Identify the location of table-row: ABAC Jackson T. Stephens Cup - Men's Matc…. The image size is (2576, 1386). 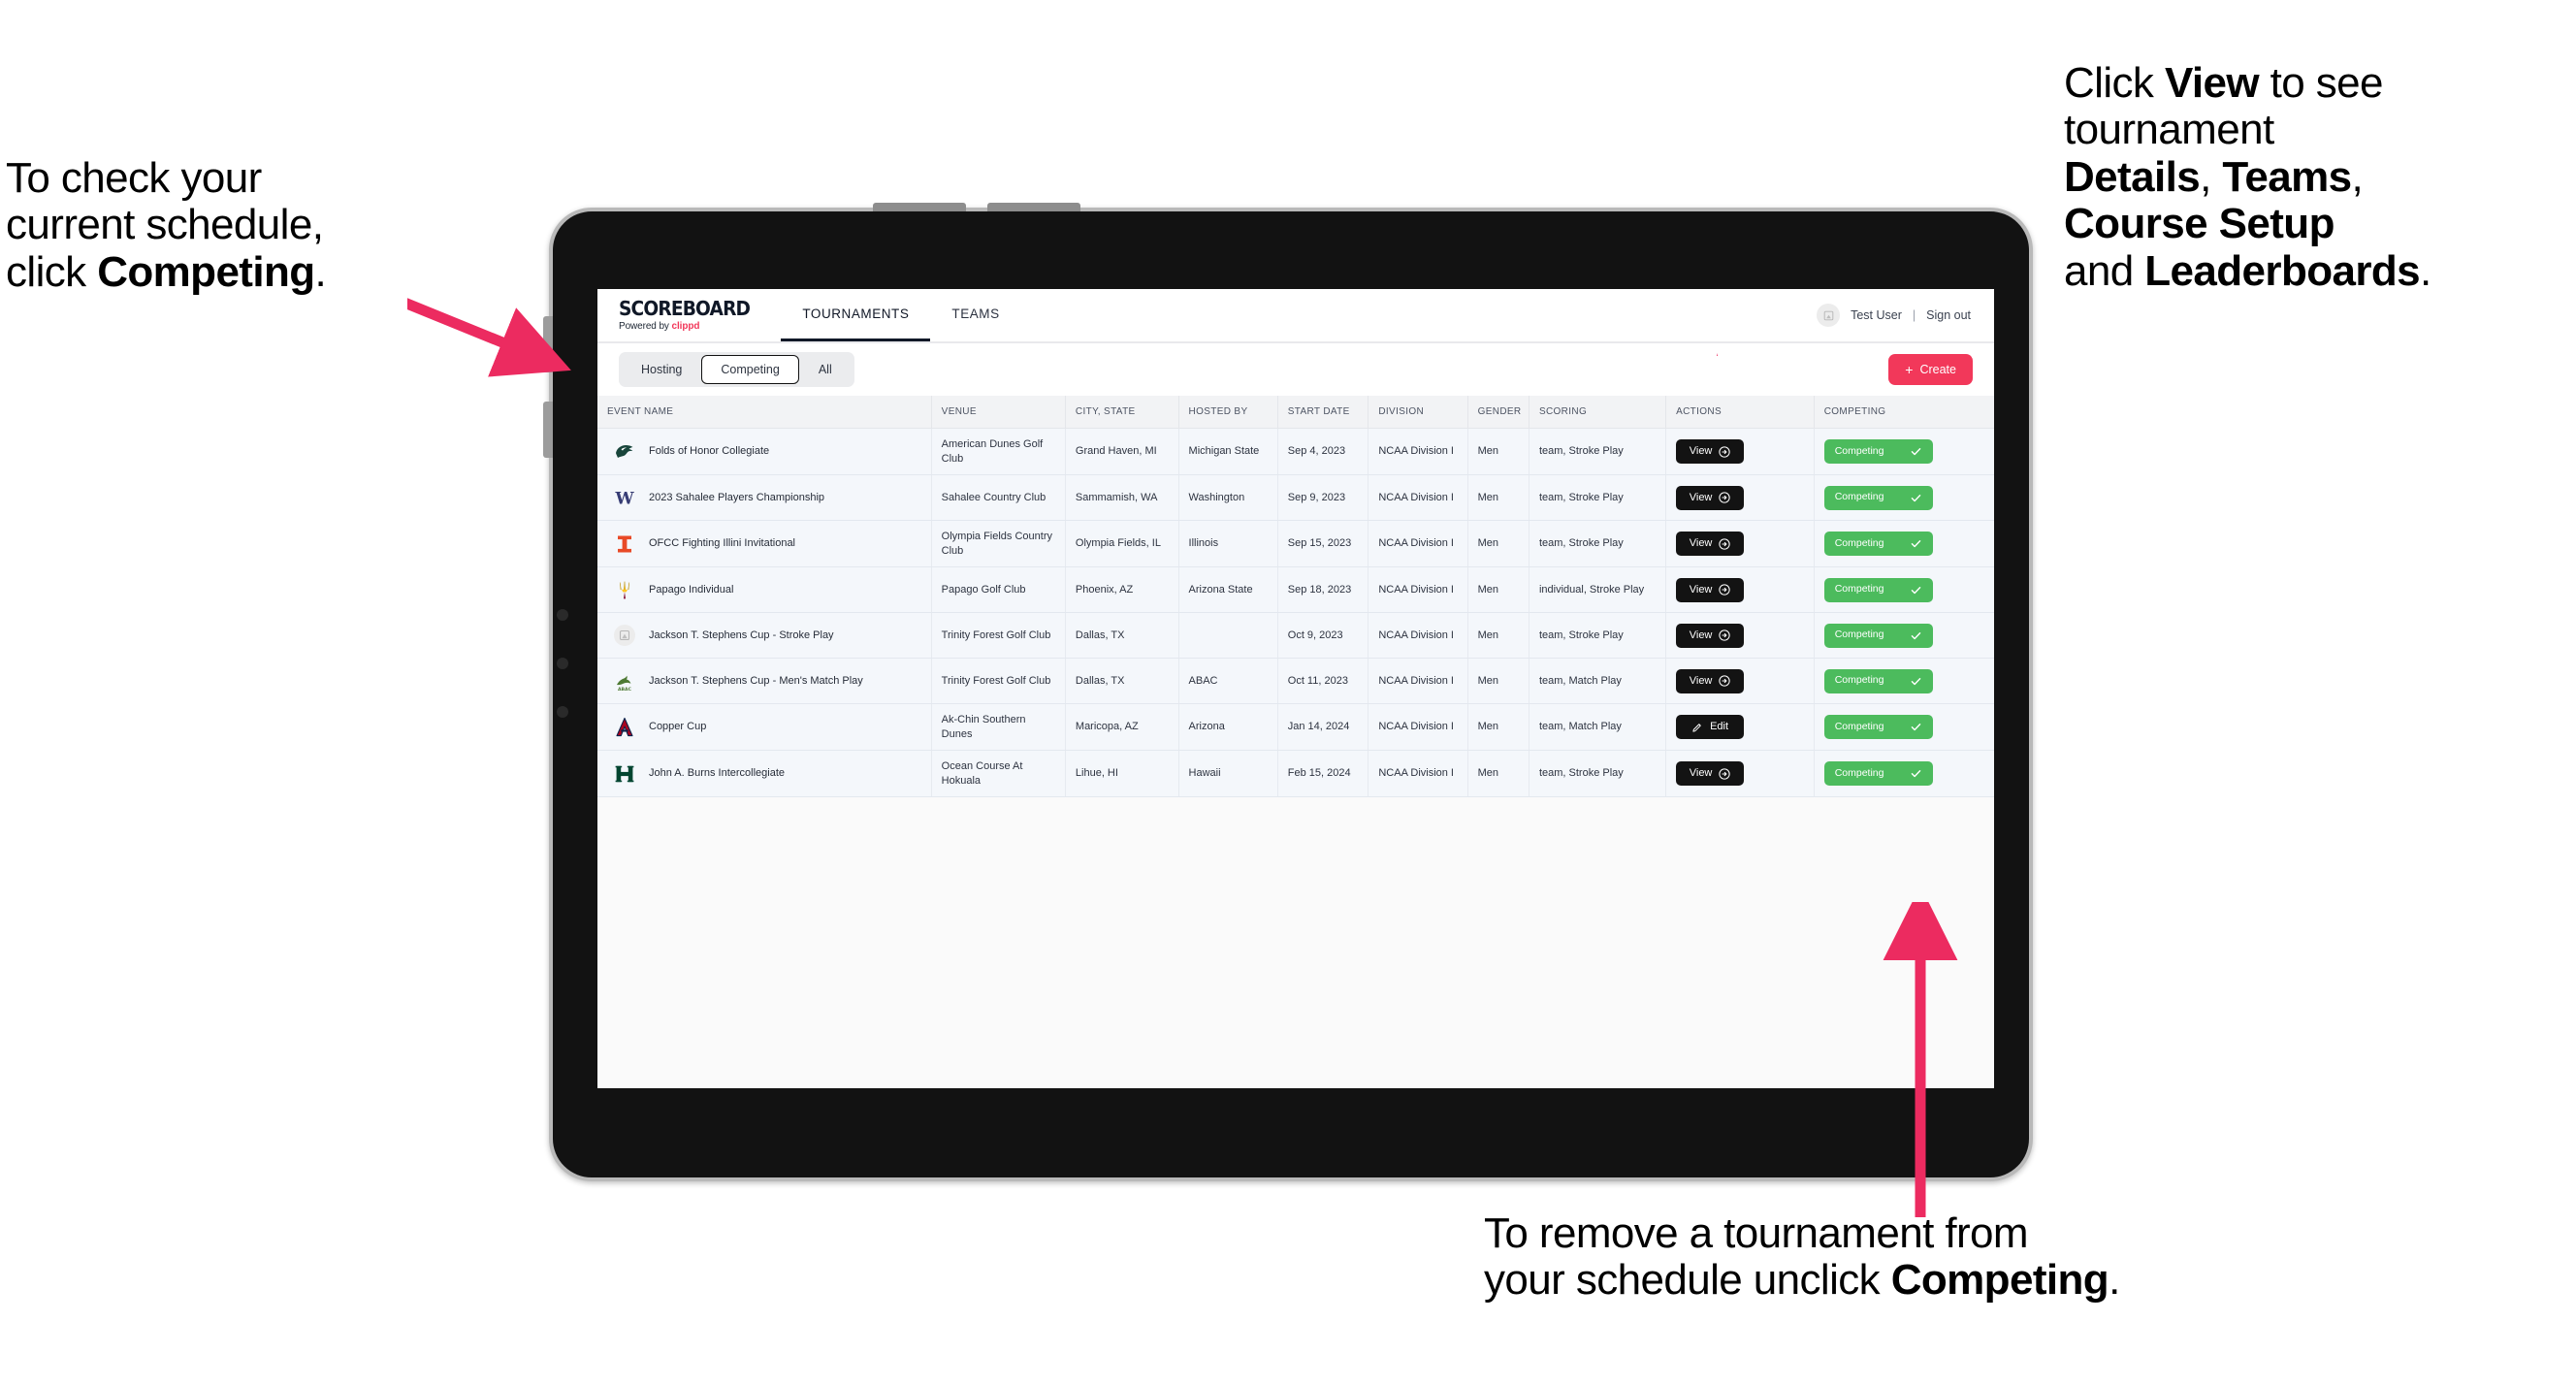
(1295, 681).